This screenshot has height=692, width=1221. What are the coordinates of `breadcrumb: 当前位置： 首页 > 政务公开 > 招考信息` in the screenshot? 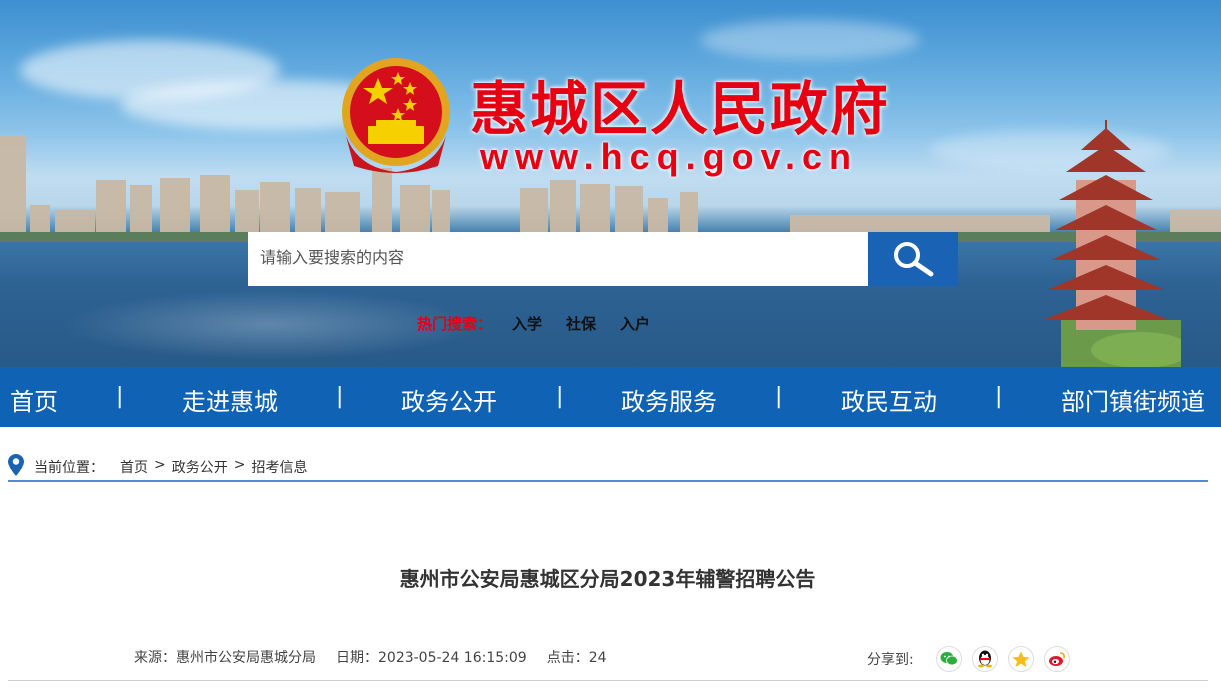 It's located at (608, 468).